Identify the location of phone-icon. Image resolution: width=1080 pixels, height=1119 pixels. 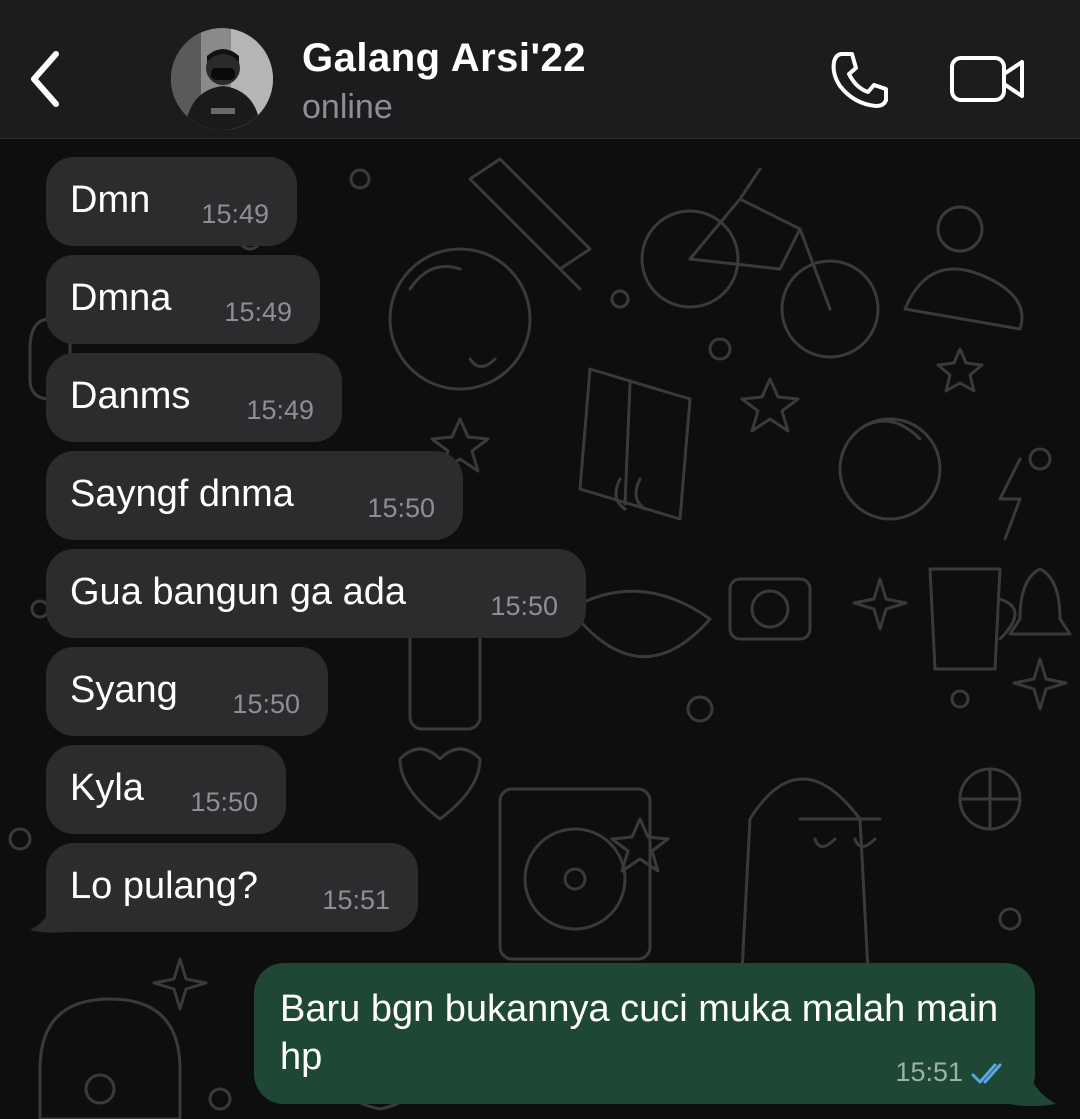
(859, 80).